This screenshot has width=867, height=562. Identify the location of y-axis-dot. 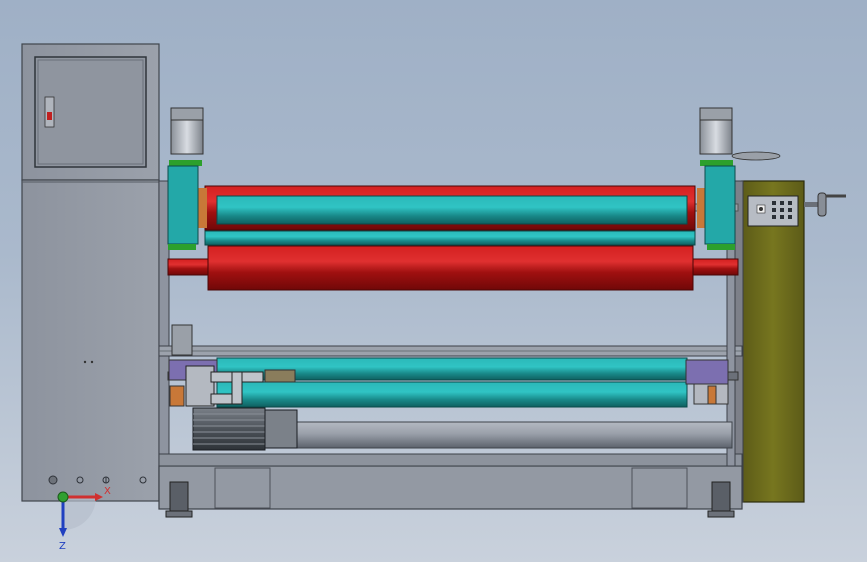
(63, 497).